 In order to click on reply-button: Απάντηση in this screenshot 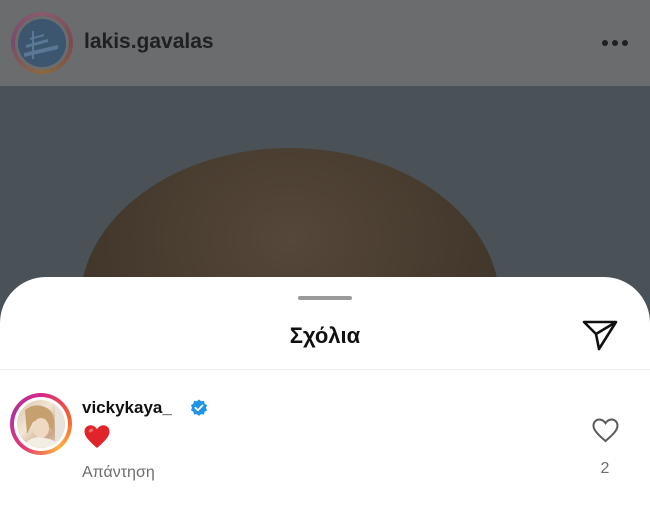, I will do `click(118, 473)`.